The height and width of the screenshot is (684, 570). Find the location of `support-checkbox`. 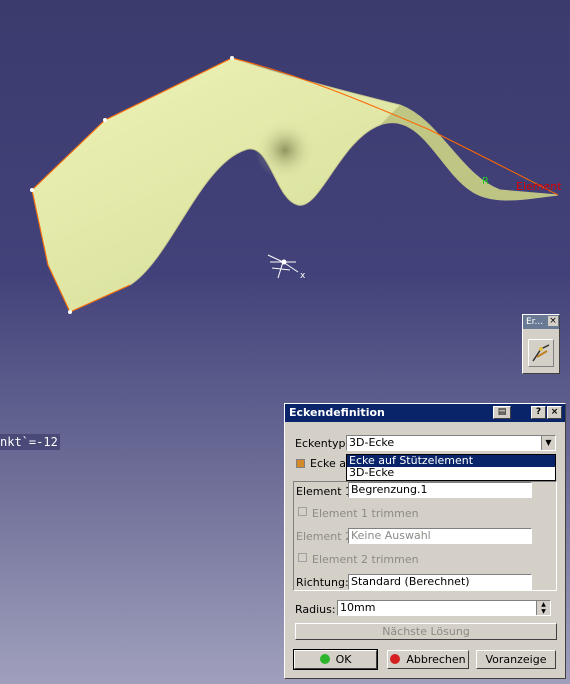

support-checkbox is located at coordinates (300, 463).